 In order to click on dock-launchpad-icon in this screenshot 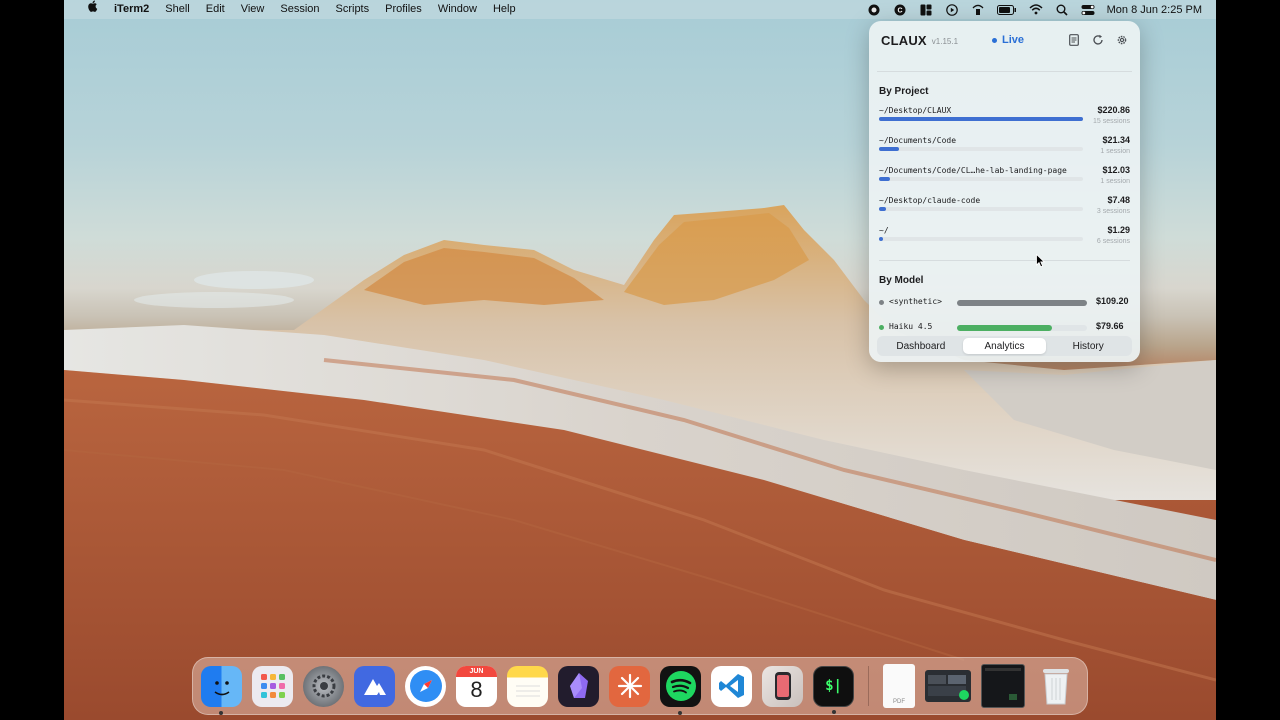, I will do `click(272, 686)`.